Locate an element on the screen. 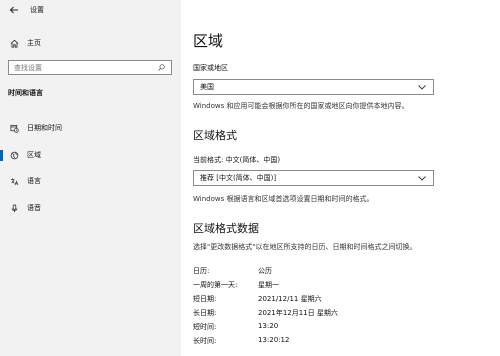  section-heading: 时间和语言 is located at coordinates (25, 93).